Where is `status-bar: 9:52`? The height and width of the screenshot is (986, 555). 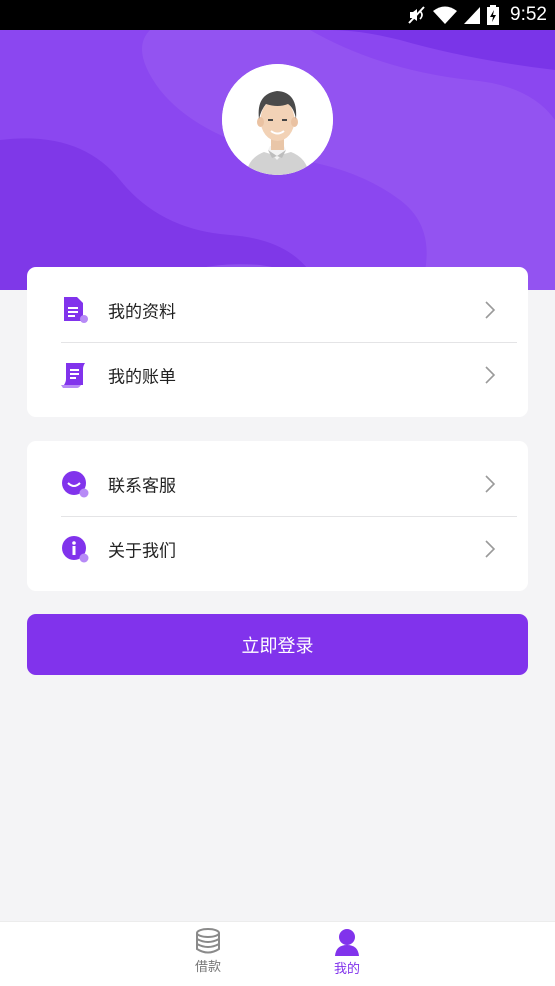
status-bar: 9:52 is located at coordinates (277, 15).